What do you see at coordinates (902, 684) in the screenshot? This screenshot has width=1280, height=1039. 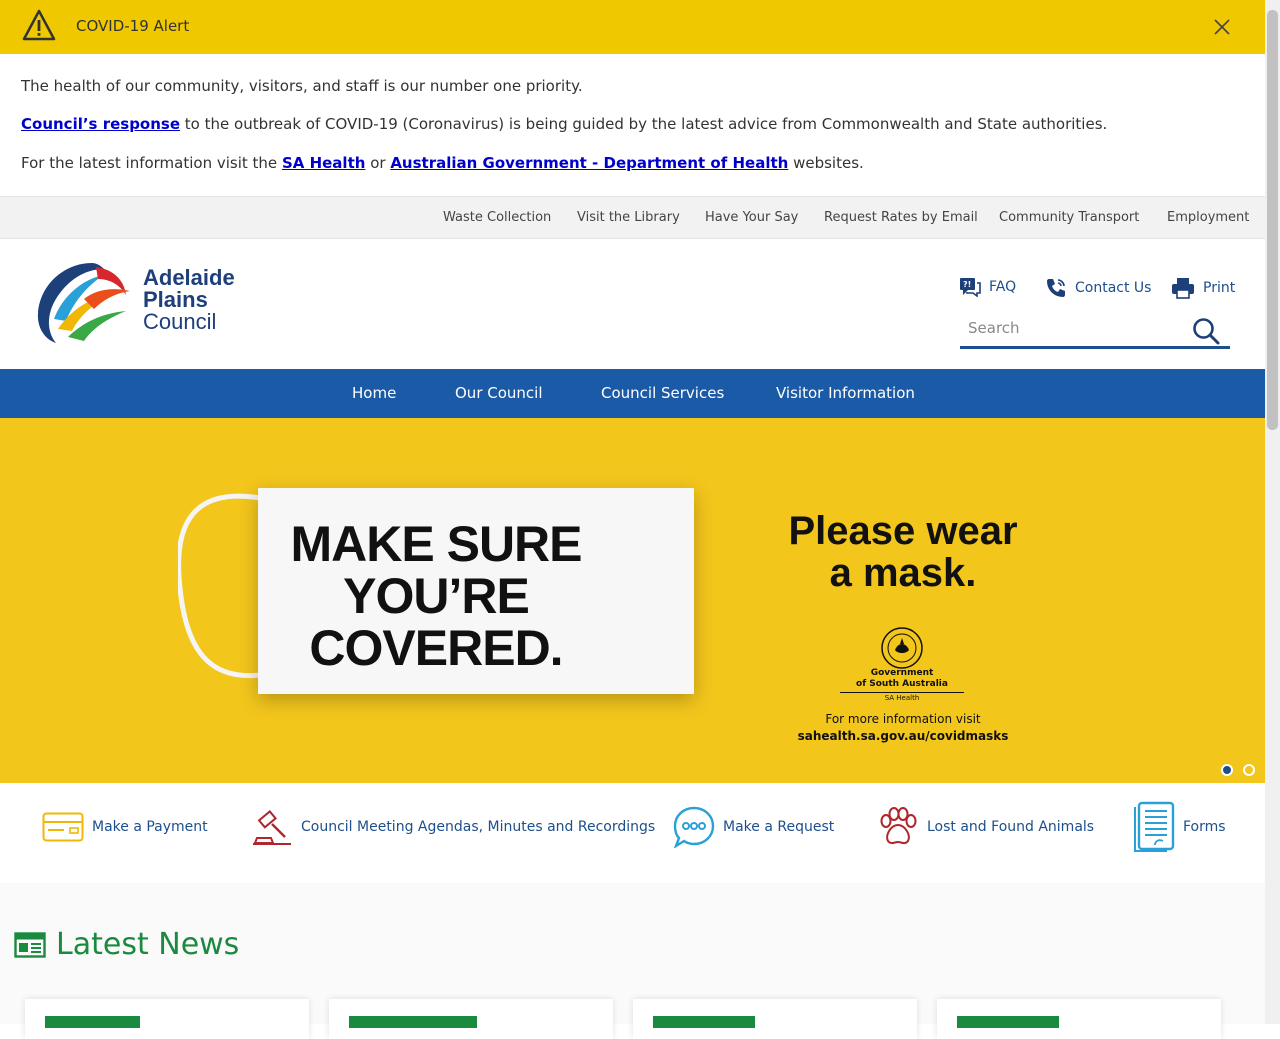 I see `gov-line-2: of South Australia` at bounding box center [902, 684].